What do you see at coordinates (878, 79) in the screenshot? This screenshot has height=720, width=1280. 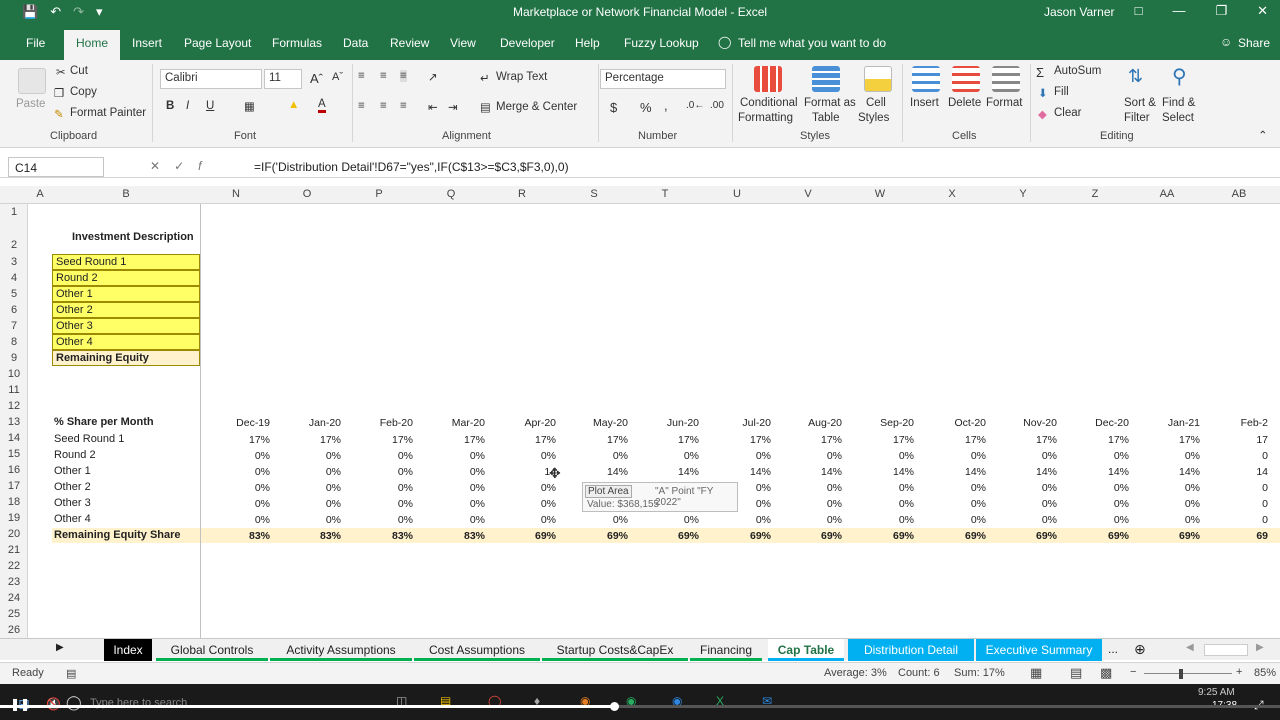 I see `cell-styles-icon` at bounding box center [878, 79].